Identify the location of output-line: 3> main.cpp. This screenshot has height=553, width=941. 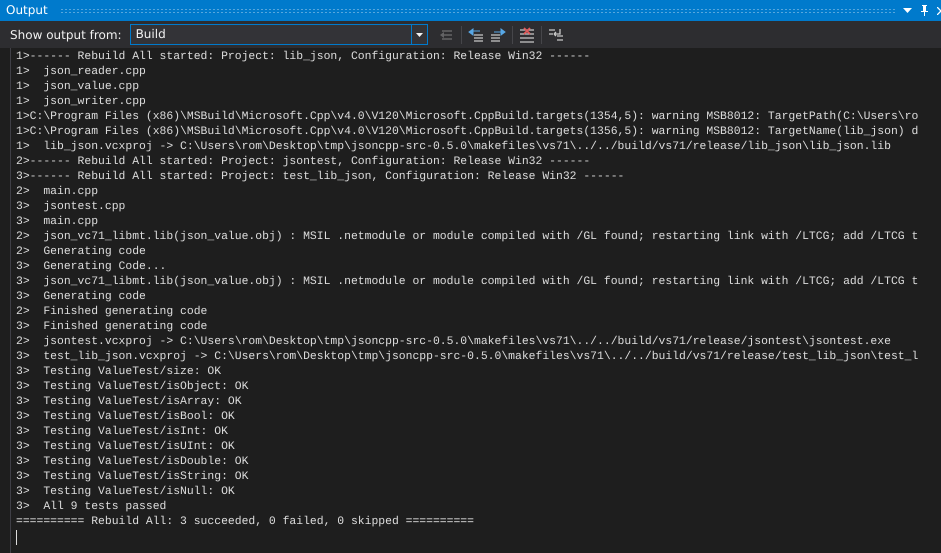
(57, 222).